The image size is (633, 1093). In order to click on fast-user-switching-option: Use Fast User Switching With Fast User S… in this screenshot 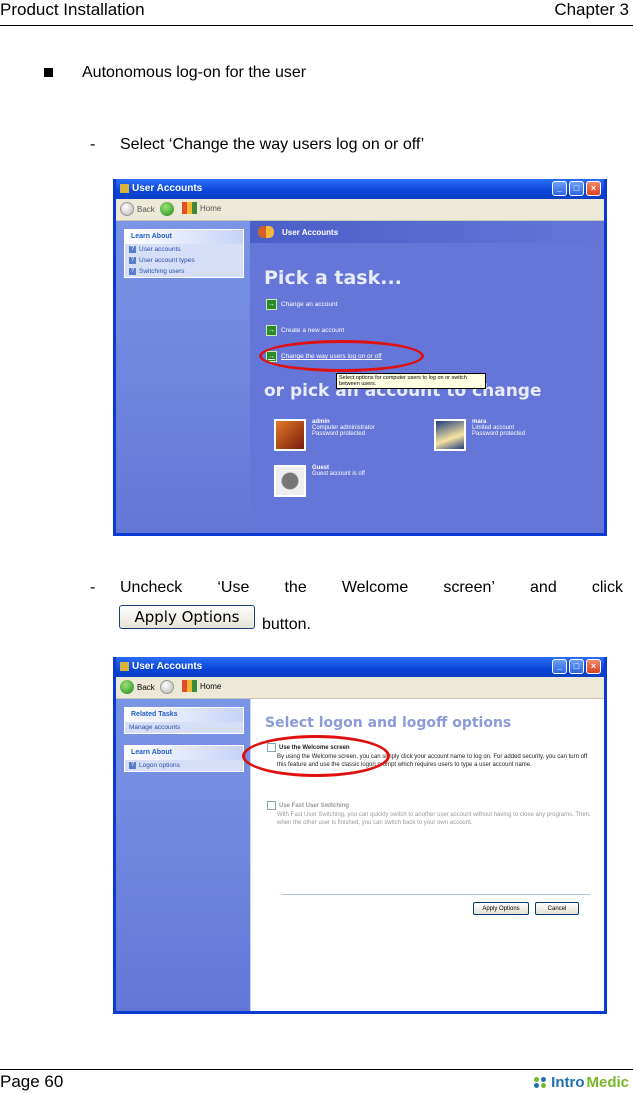, I will do `click(429, 814)`.